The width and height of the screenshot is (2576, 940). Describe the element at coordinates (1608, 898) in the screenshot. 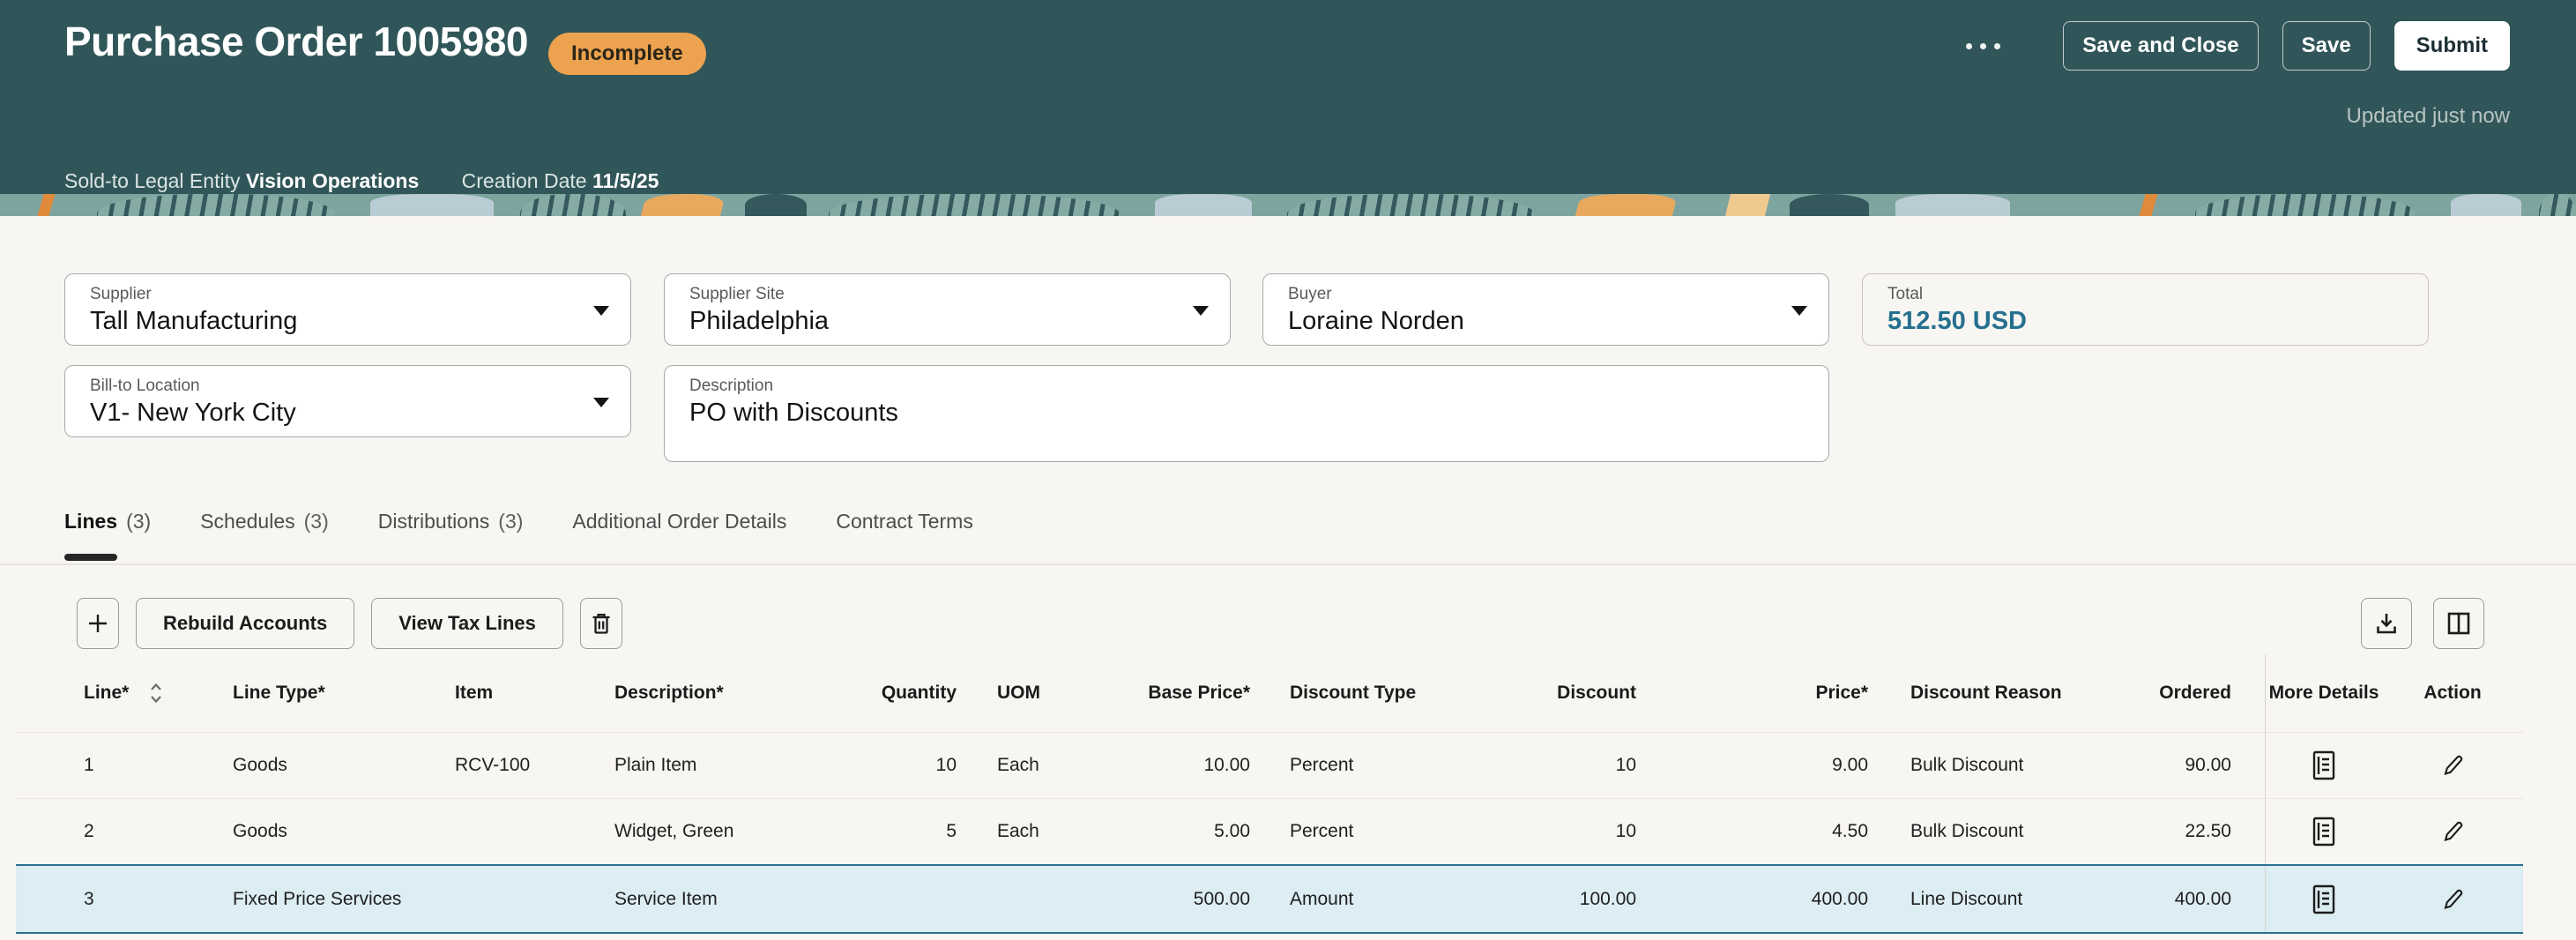

I see `cell-discount: 100.00` at that location.